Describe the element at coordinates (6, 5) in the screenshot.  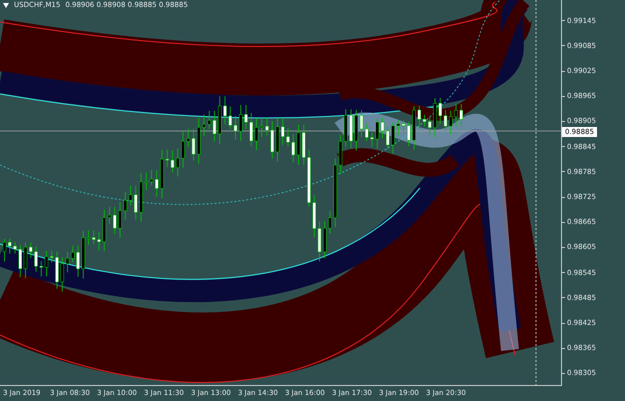
I see `dropdown-triangle-icon` at that location.